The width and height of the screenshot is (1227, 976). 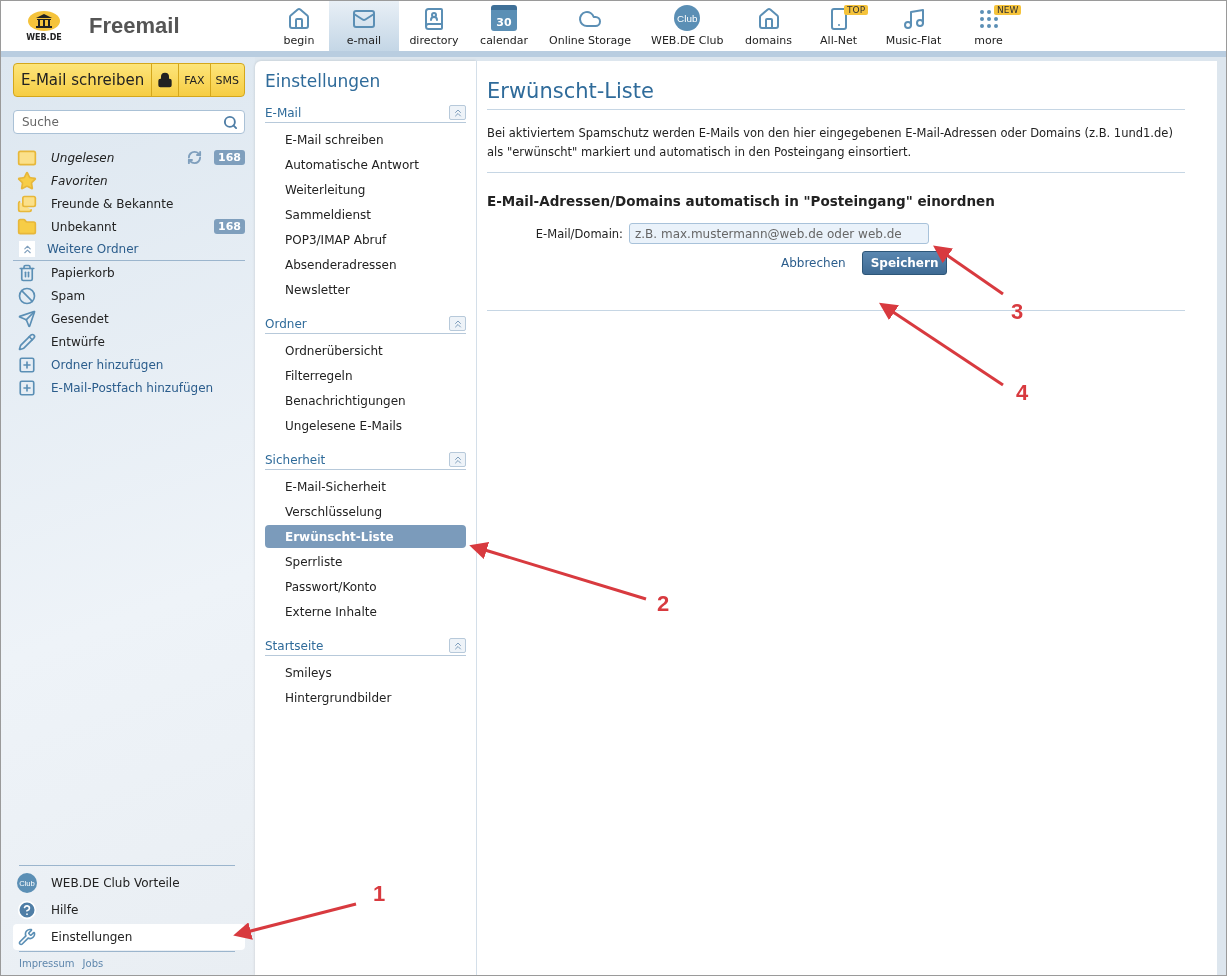 I want to click on menu-label: Einstellungen, so click(x=92, y=937).